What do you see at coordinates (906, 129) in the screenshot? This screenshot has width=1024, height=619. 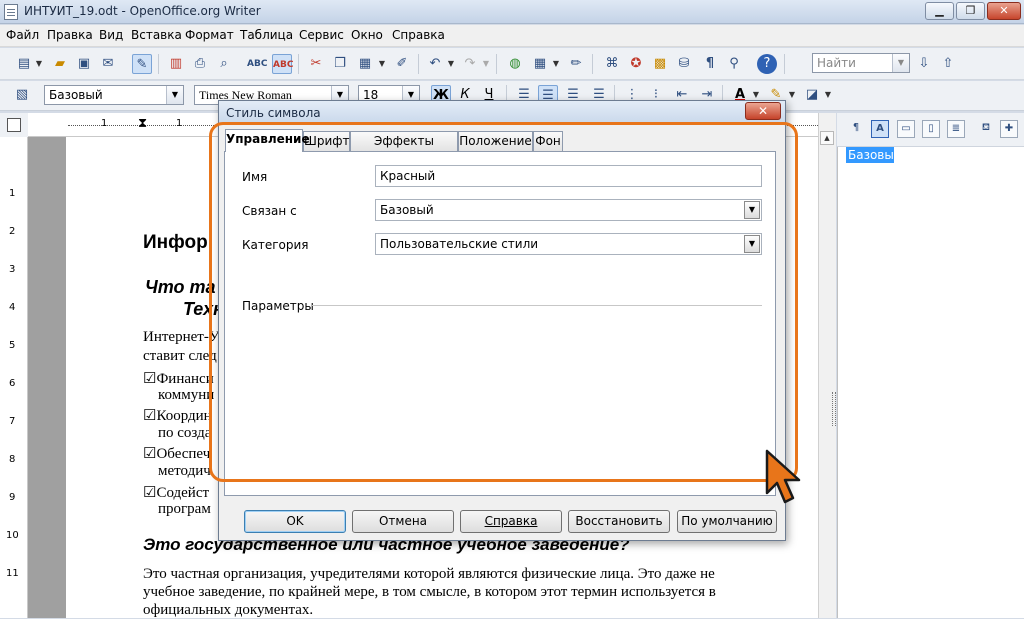 I see `frame-styles-icon: ▭` at bounding box center [906, 129].